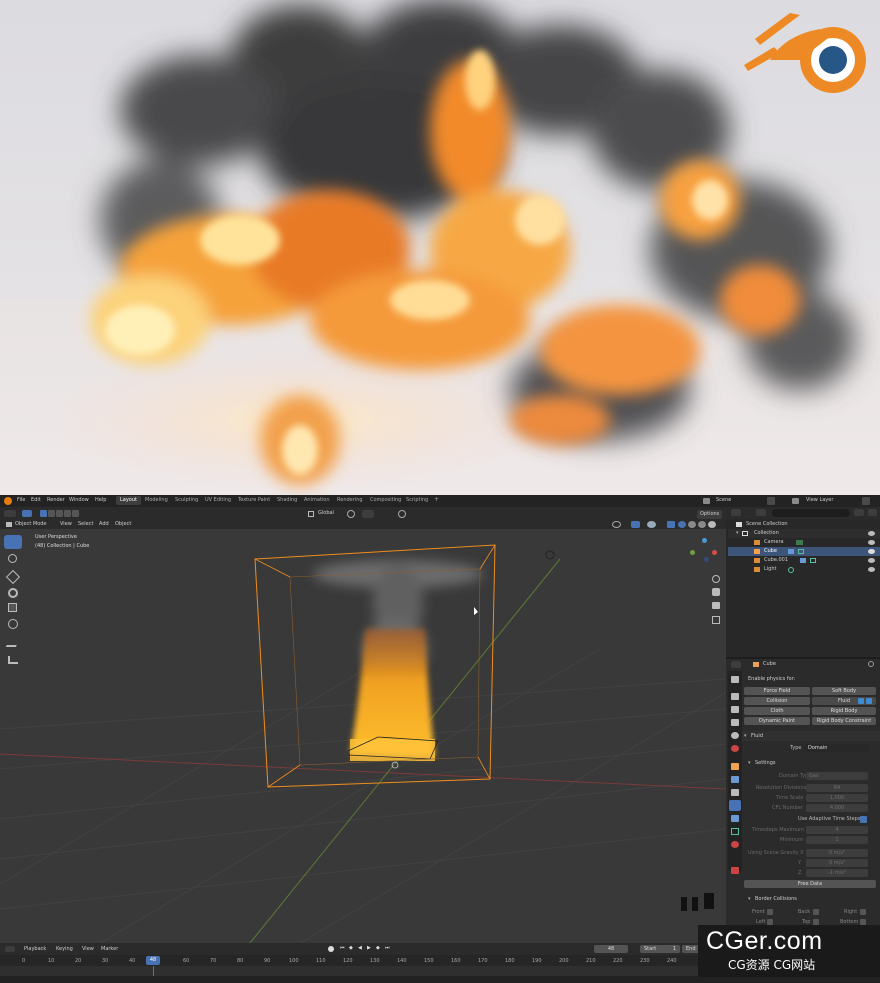 The width and height of the screenshot is (880, 983). What do you see at coordinates (735, 696) in the screenshot?
I see `render-tab-icon` at bounding box center [735, 696].